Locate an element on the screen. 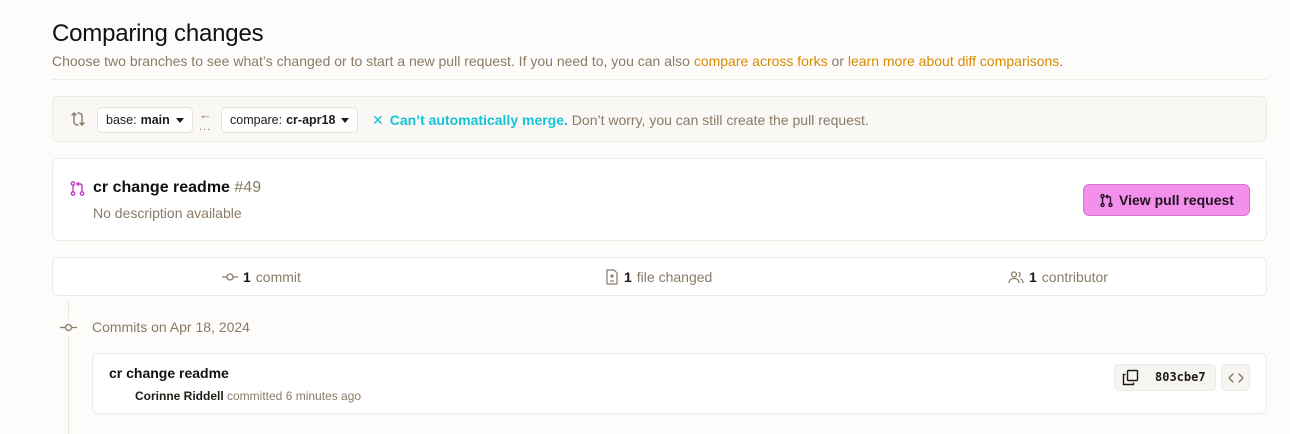  page-title: Comparing changes is located at coordinates (158, 33).